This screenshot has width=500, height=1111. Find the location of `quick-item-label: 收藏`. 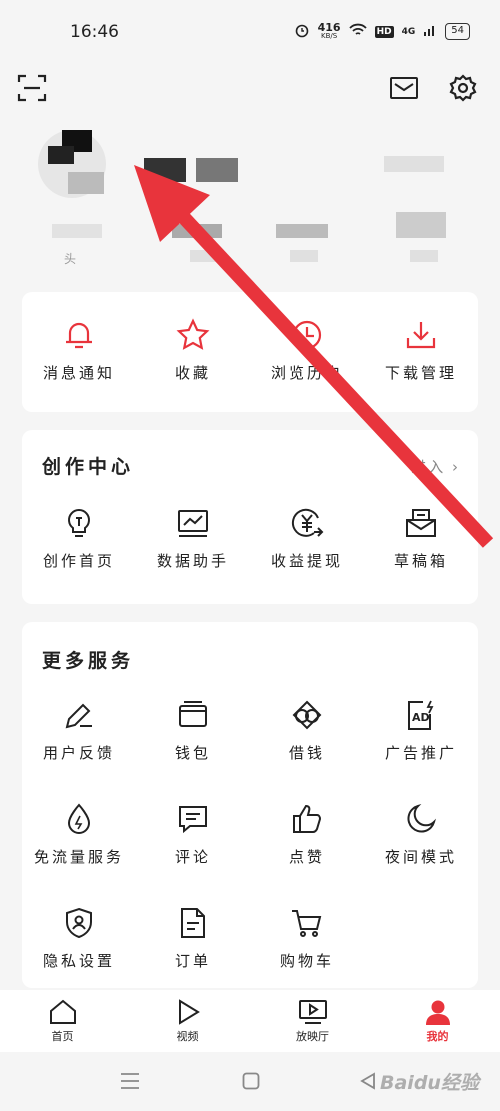

quick-item-label: 收藏 is located at coordinates (192, 373).